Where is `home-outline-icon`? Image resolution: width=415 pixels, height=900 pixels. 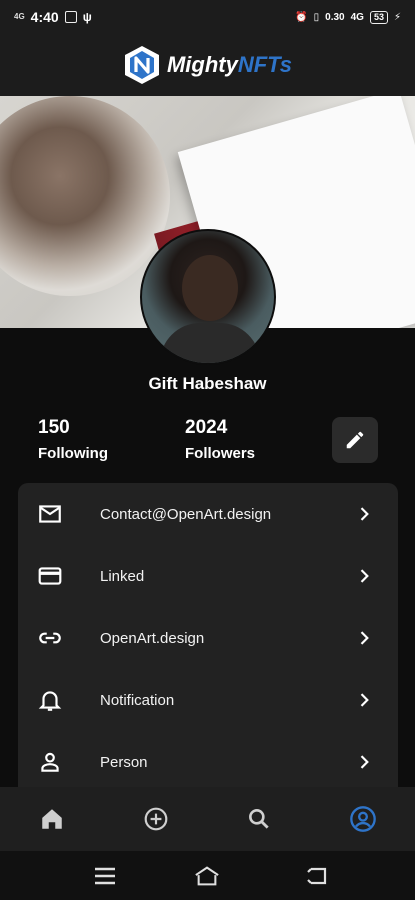 home-outline-icon is located at coordinates (207, 876).